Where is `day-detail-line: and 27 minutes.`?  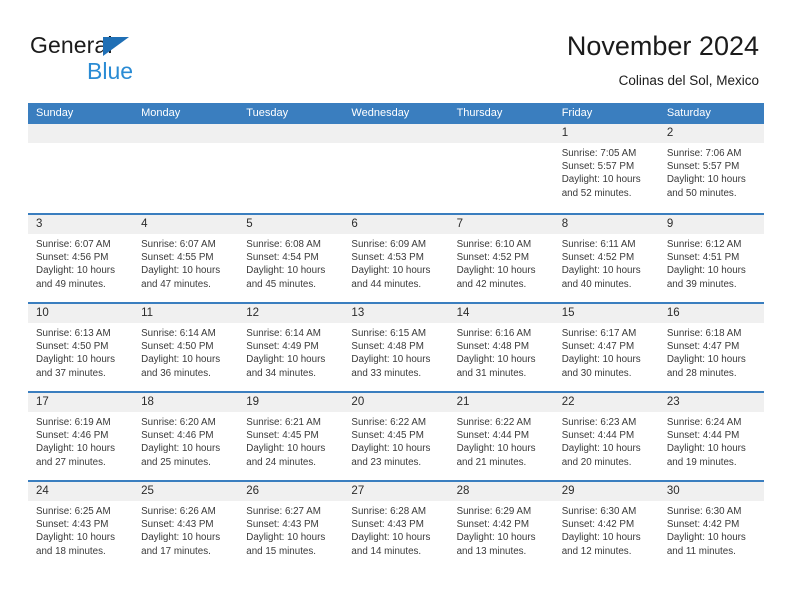 day-detail-line: and 27 minutes. is located at coordinates (71, 462).